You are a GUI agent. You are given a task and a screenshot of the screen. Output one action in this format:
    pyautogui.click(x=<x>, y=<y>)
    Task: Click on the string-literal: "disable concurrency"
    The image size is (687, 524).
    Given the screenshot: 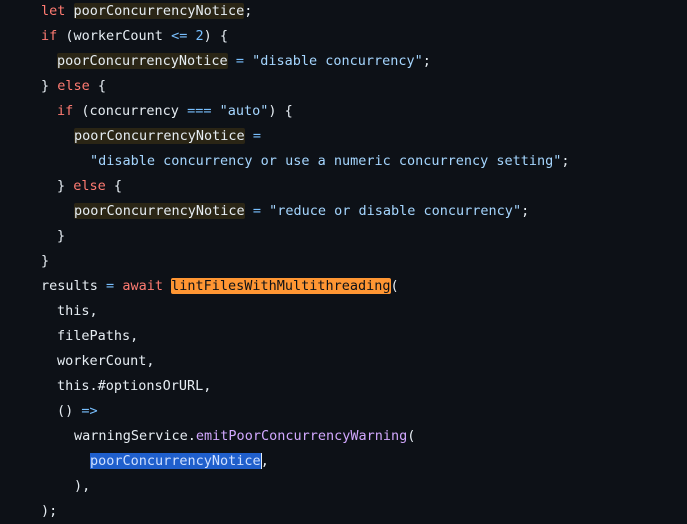 What is the action you would take?
    pyautogui.click(x=337, y=61)
    